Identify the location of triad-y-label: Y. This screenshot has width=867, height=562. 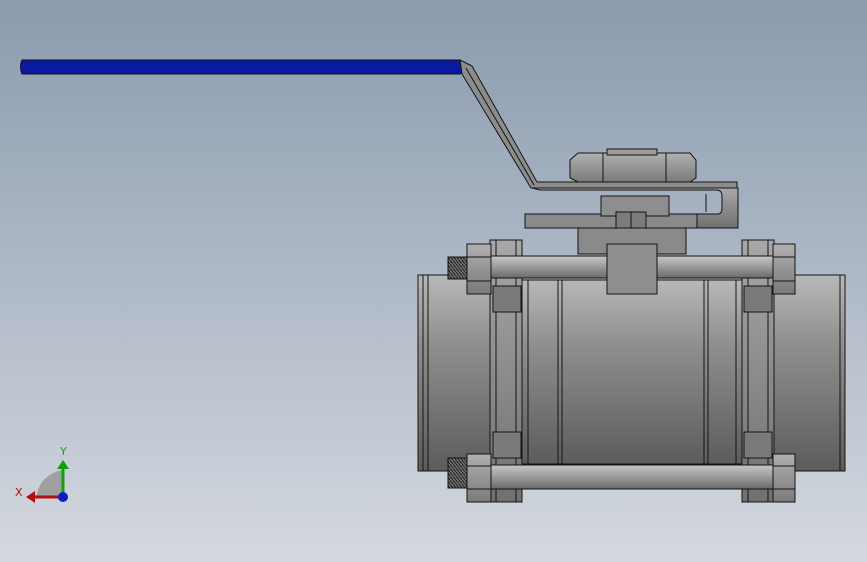
(63, 451).